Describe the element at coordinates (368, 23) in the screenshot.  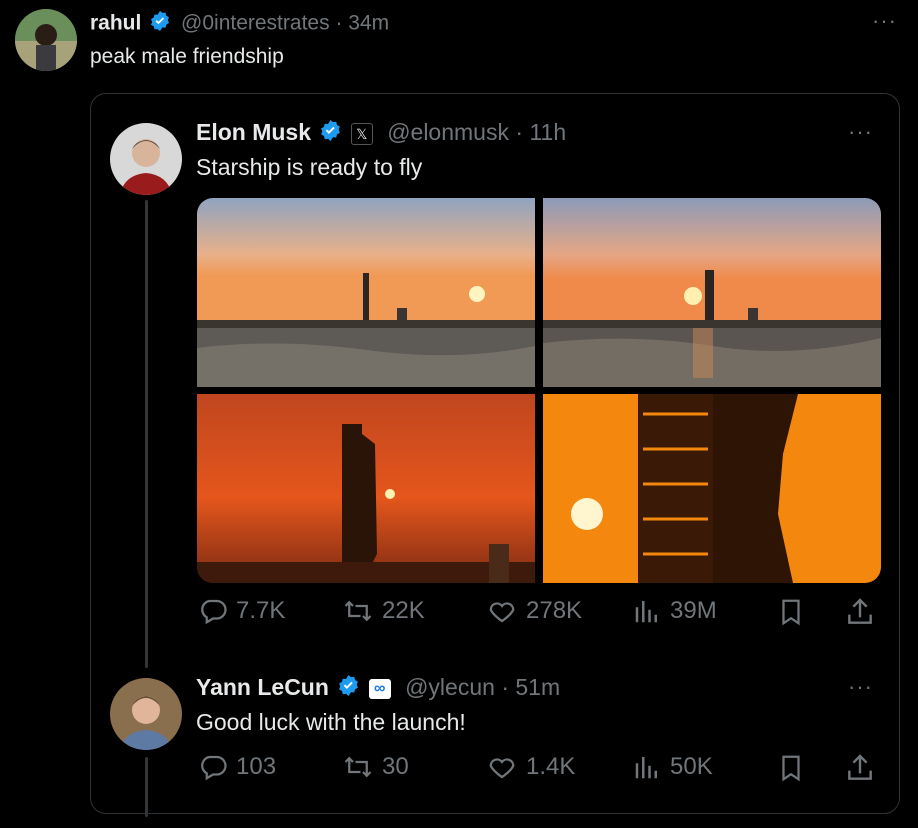
I see `timestamp: 34m` at that location.